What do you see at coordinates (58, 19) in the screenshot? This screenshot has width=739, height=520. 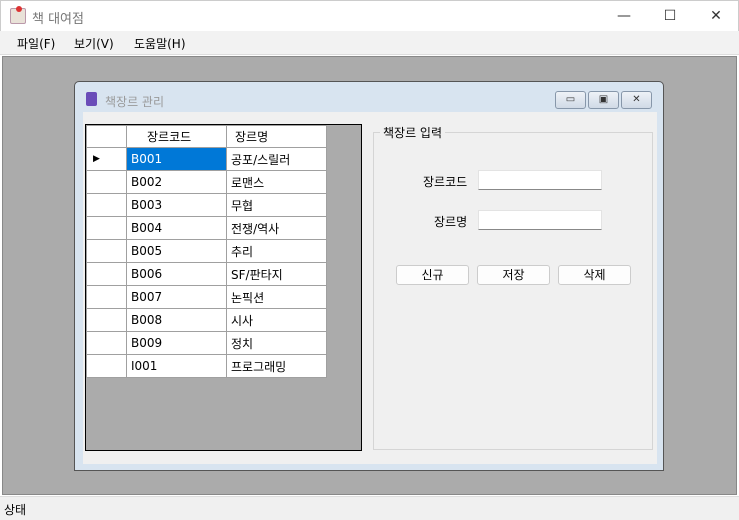 I see `window-title: 책 대여점` at bounding box center [58, 19].